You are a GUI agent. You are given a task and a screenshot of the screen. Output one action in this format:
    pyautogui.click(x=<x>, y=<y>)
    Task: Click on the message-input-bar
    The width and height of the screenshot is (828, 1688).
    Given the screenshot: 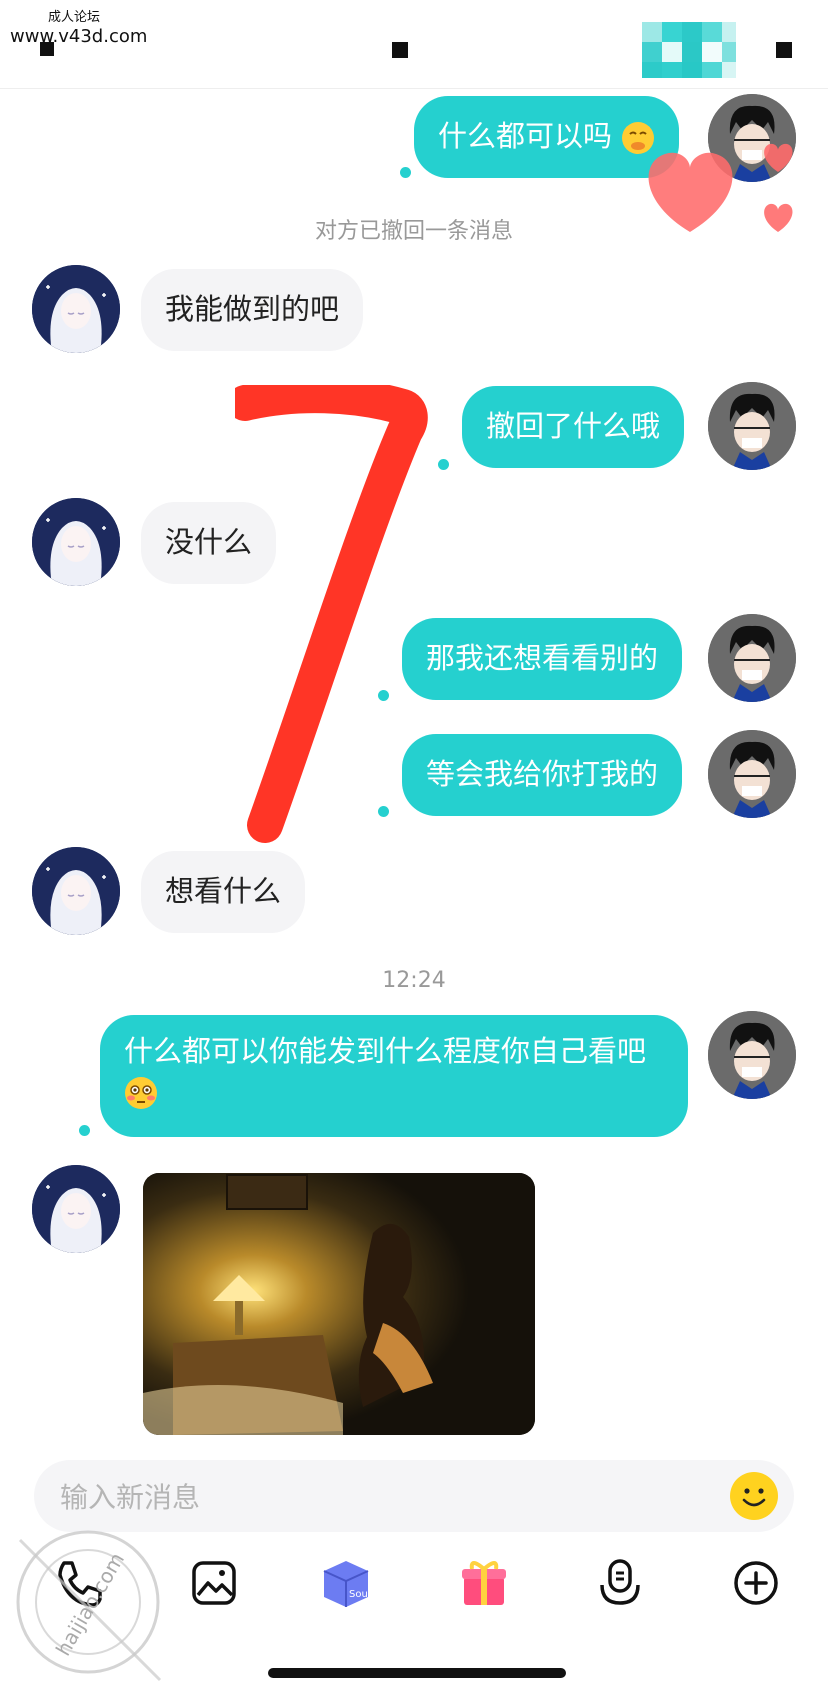 What is the action you would take?
    pyautogui.click(x=414, y=1497)
    